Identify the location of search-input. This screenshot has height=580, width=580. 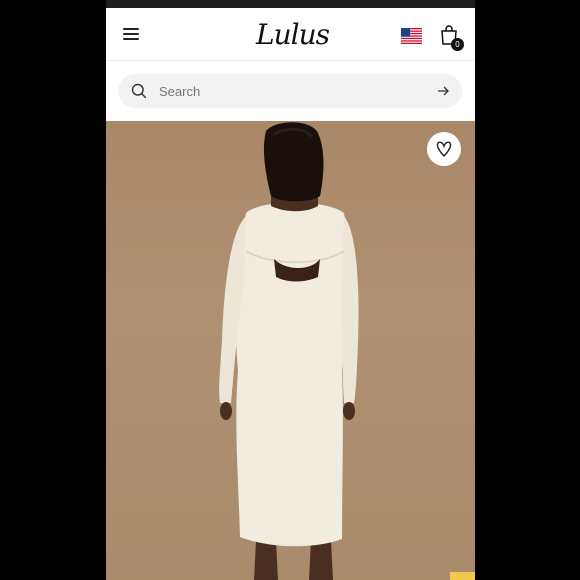
(289, 91).